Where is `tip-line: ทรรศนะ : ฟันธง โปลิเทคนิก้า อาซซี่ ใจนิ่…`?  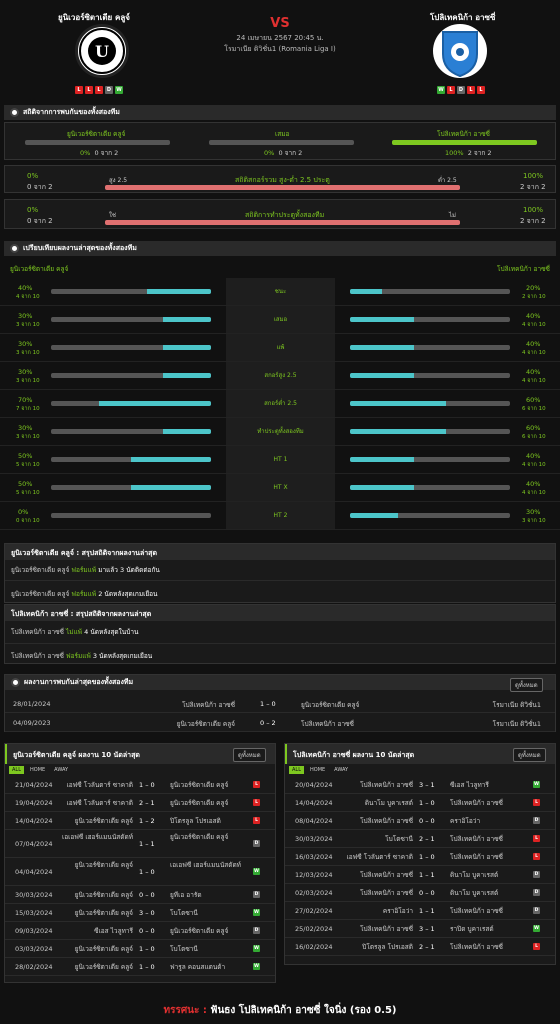 tip-line: ทรรศนะ : ฟันธง โปลิเทคนิก้า อาซซี่ ใจนิ่… is located at coordinates (280, 1010).